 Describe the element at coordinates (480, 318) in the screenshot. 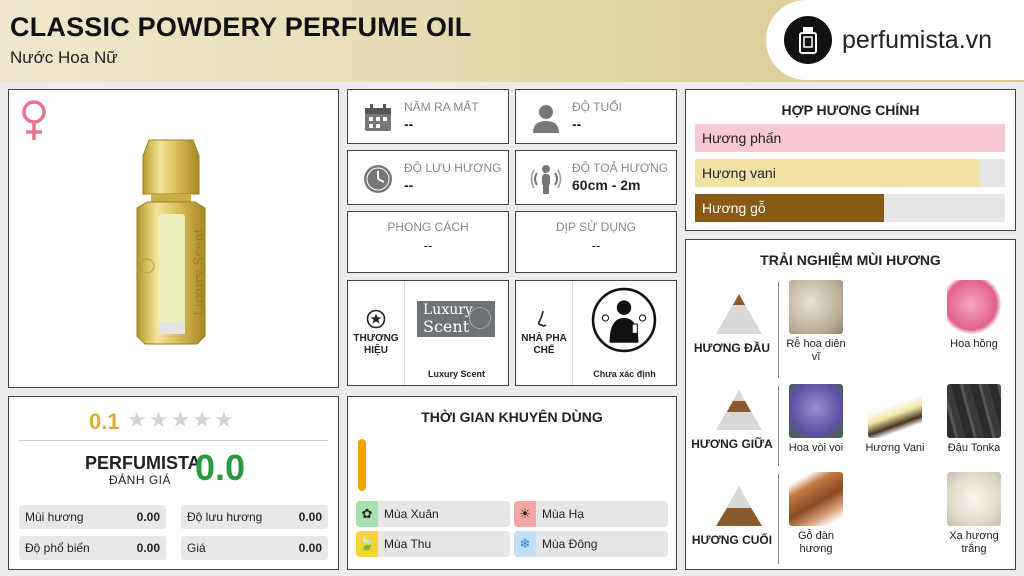

I see `brand-logo-emblem-icon` at that location.